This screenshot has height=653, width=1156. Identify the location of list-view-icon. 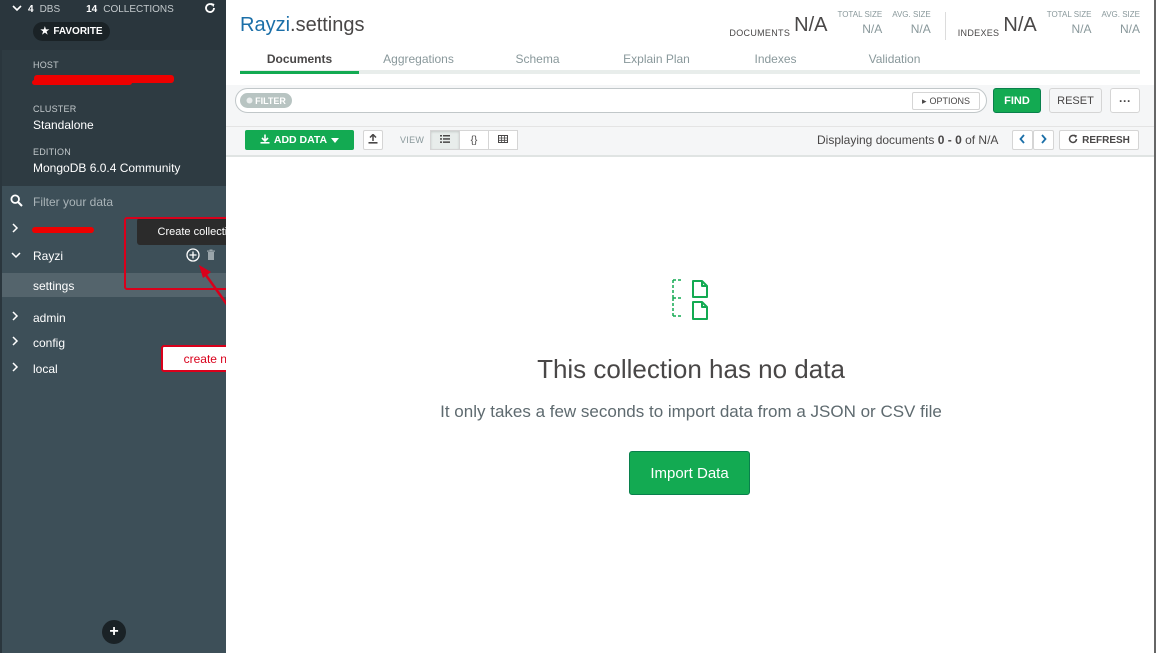
(445, 140).